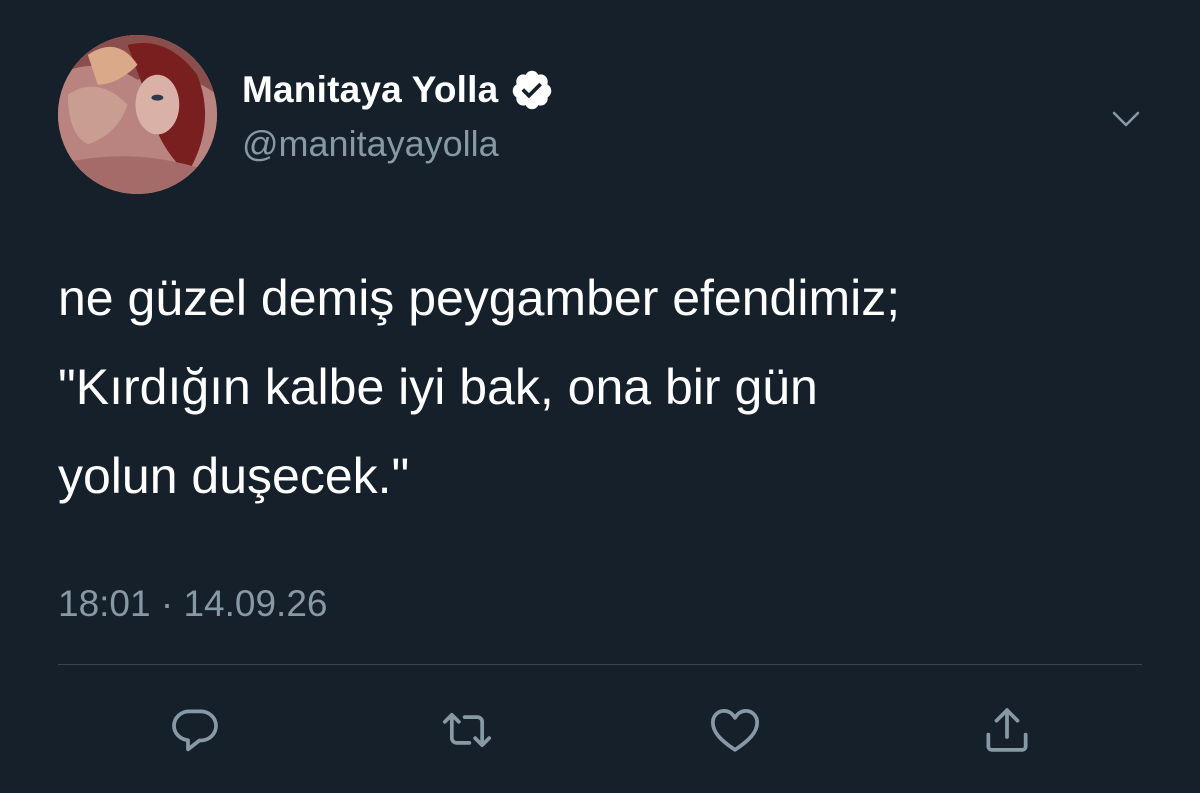  I want to click on like-button, so click(735, 730).